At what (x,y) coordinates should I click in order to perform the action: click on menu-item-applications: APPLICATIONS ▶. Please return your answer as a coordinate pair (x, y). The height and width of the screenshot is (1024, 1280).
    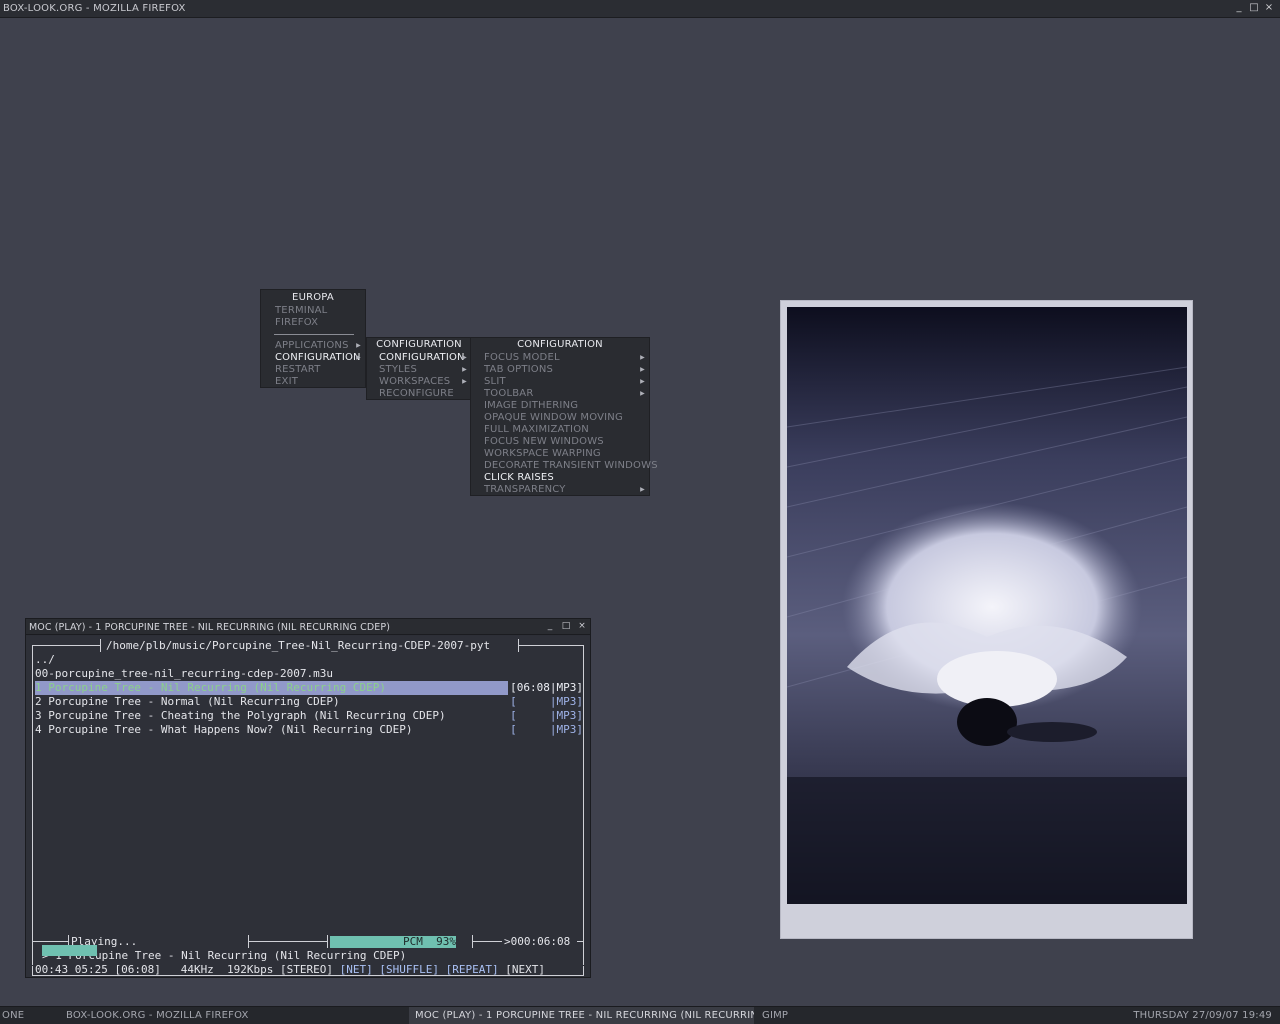
    Looking at the image, I should click on (313, 346).